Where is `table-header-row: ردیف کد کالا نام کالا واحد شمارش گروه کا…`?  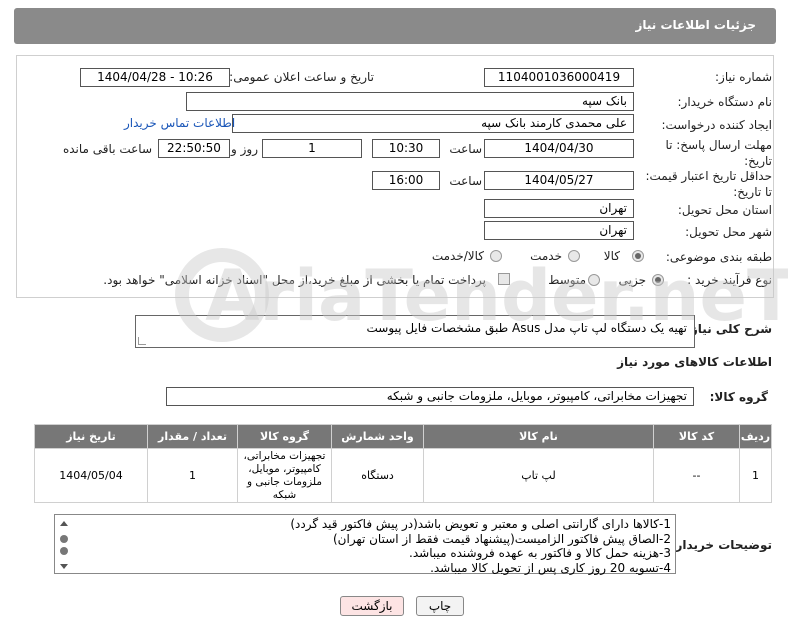 table-header-row: ردیف کد کالا نام کالا واحد شمارش گروه کا… is located at coordinates (403, 436).